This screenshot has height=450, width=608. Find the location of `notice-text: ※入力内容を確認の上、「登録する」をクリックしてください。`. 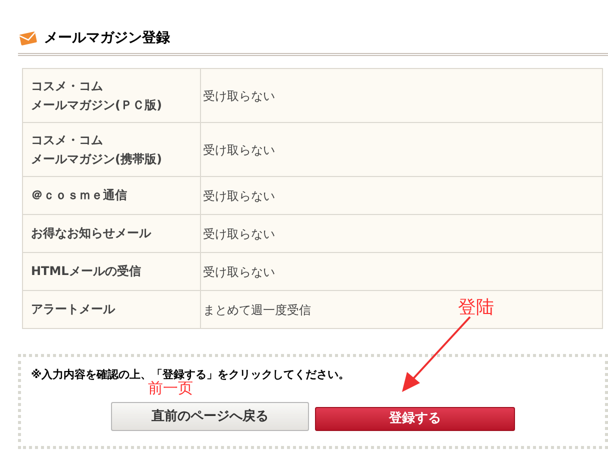

notice-text: ※入力内容を確認の上、「登録する」をクリックしてください。 is located at coordinates (190, 374).